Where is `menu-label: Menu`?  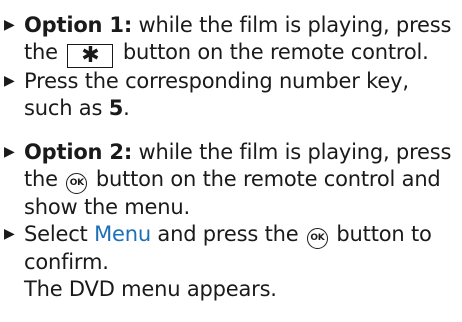
menu-label: Menu is located at coordinates (122, 234).